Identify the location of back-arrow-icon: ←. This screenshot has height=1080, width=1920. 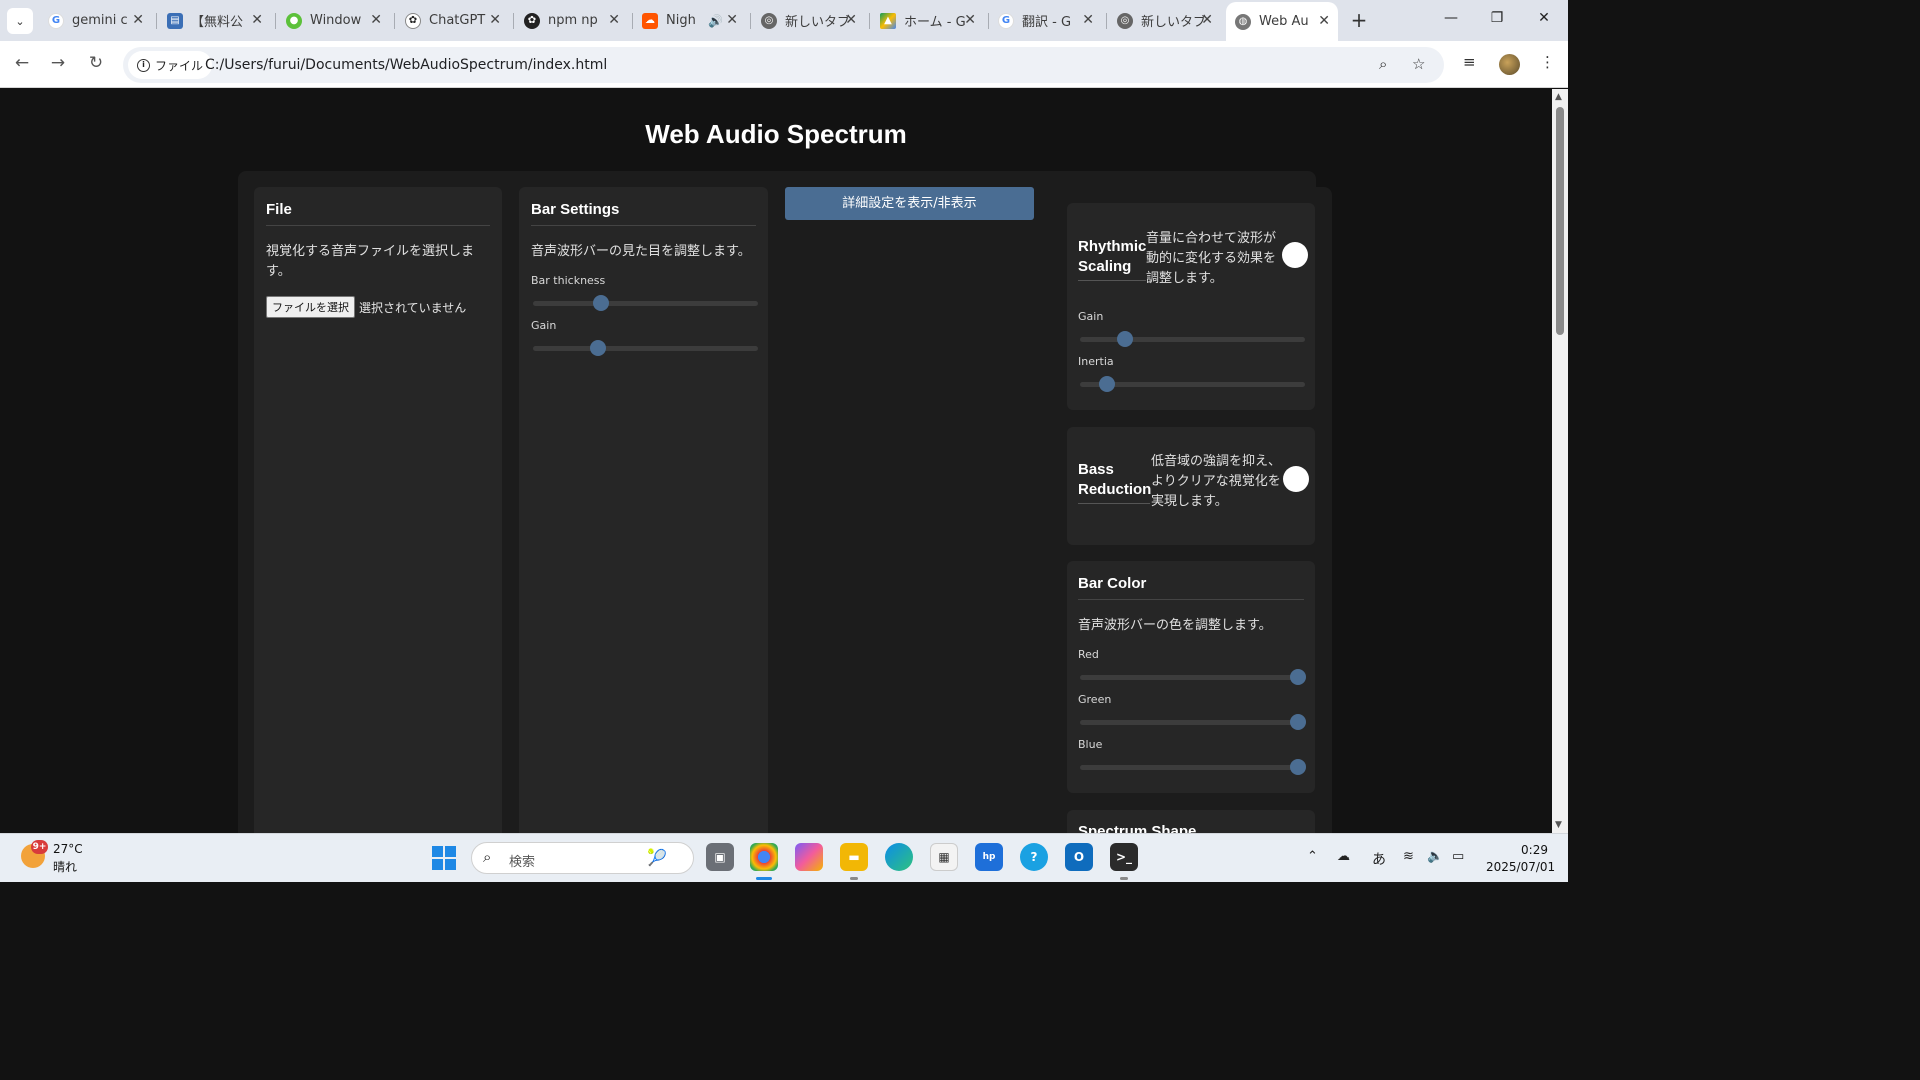
(22, 63).